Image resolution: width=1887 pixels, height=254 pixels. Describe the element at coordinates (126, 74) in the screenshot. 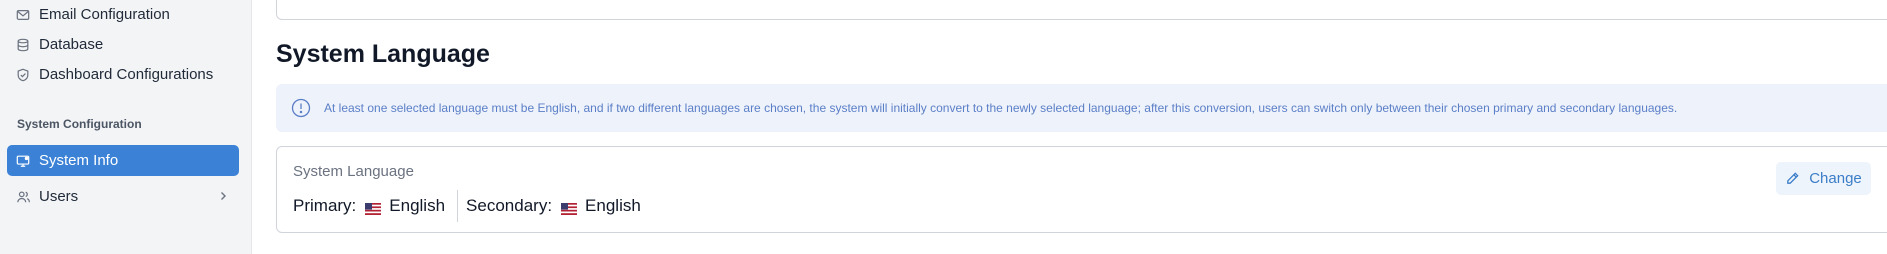

I see `sidebar-item-label: Dashboard Configurations` at that location.